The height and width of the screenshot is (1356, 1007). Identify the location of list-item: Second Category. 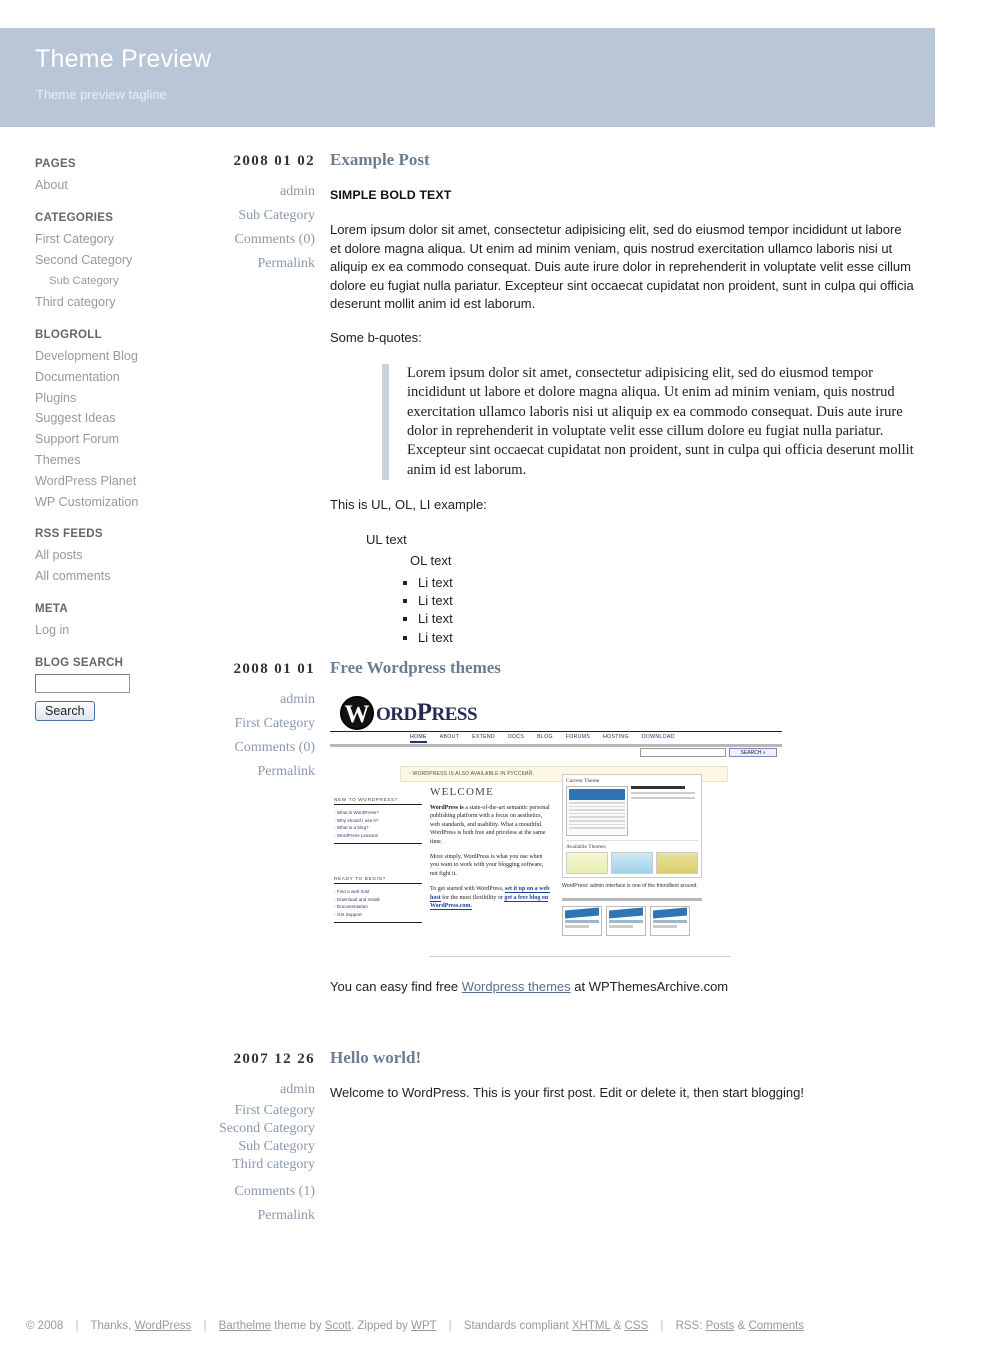
(125, 260).